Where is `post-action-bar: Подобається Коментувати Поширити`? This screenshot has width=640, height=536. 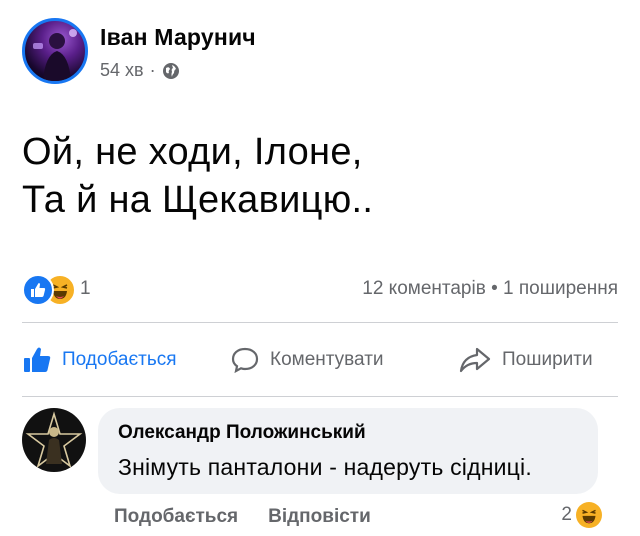 post-action-bar: Подобається Коментувати Поширити is located at coordinates (320, 360).